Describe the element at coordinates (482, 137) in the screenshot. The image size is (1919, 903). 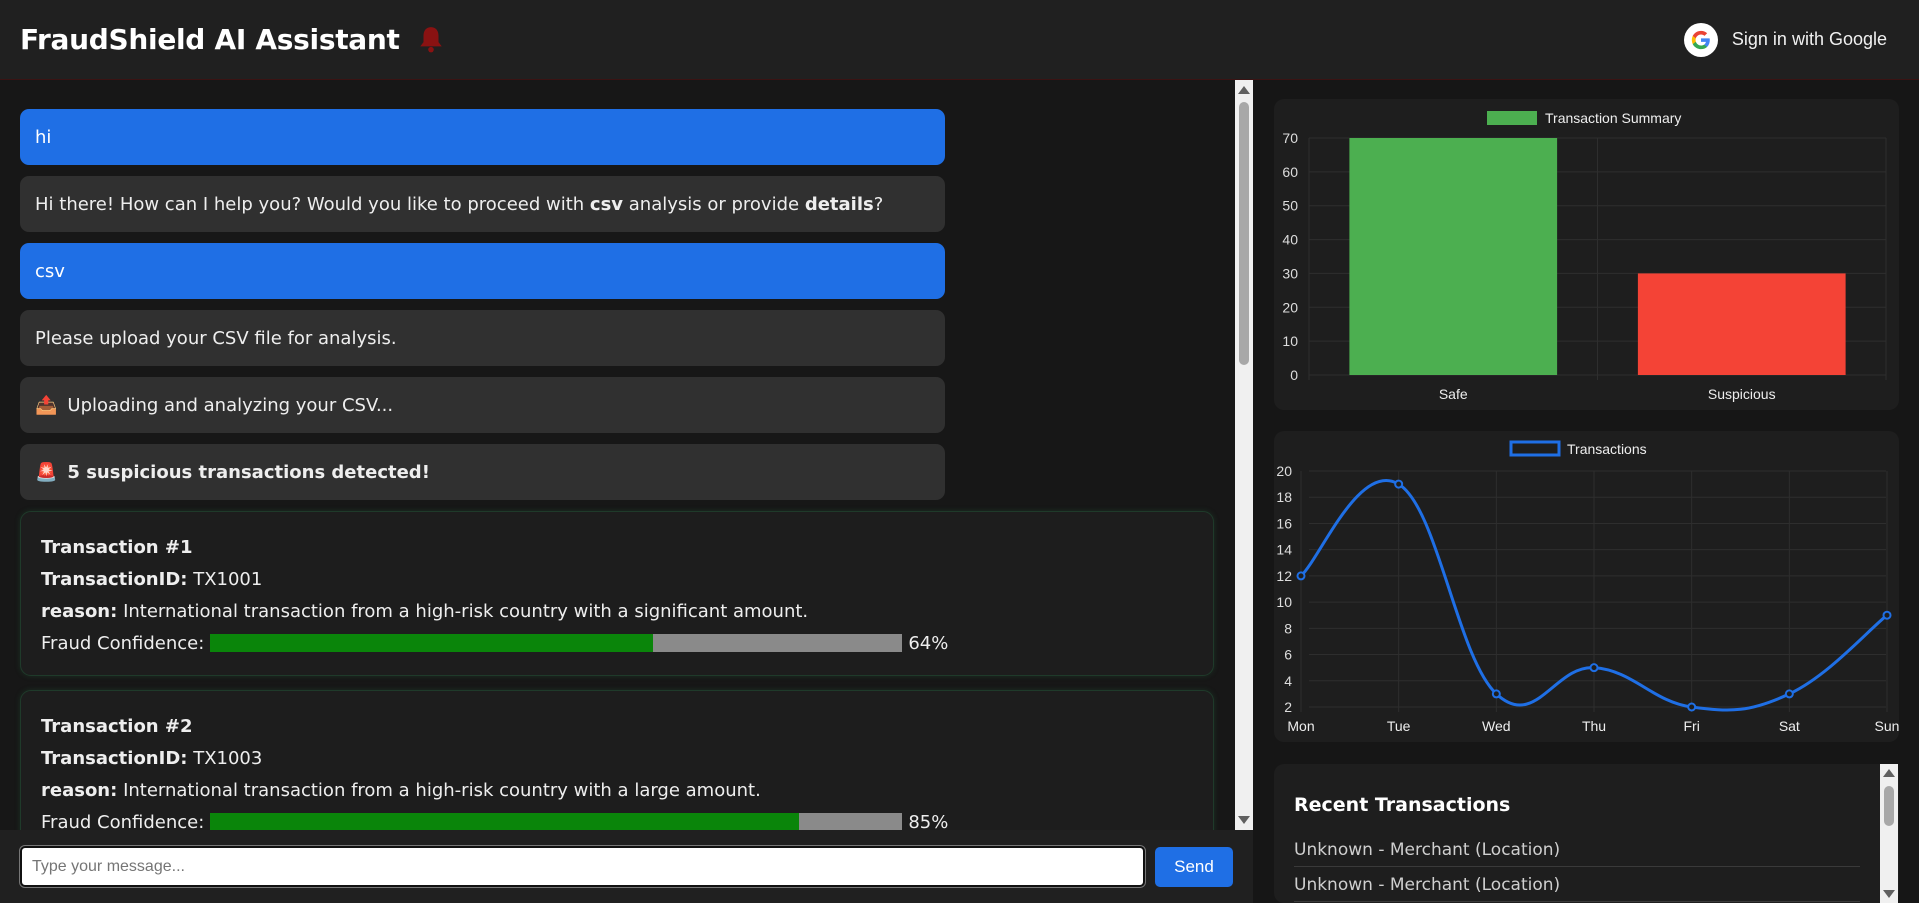
I see `user-message: hi` at that location.